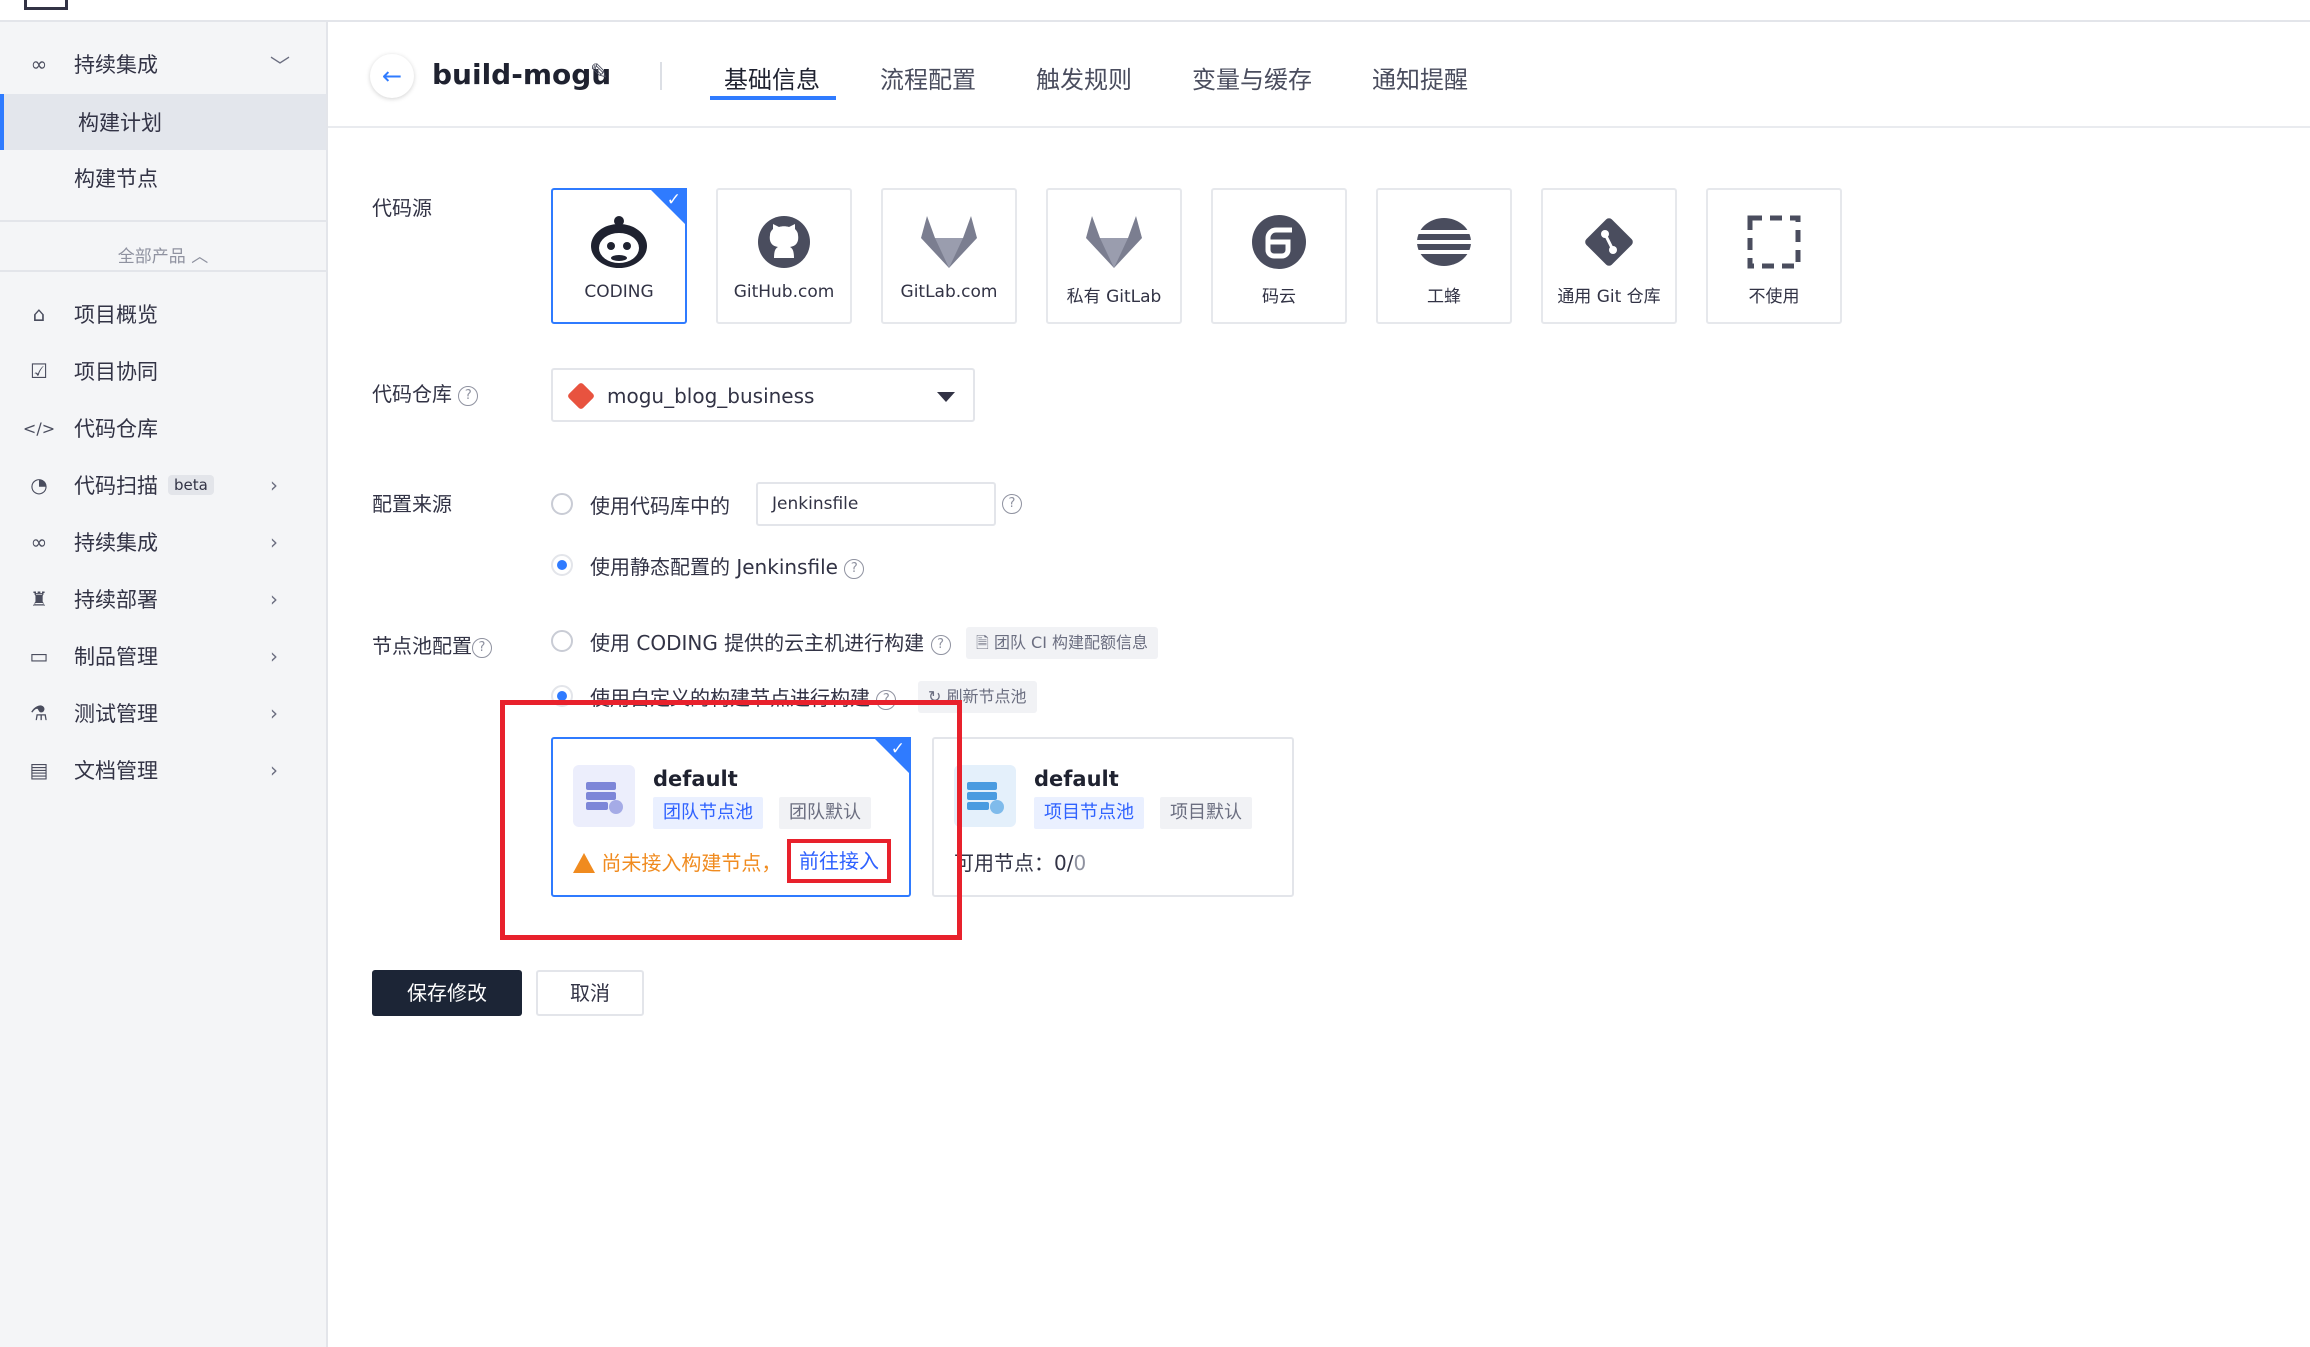 The width and height of the screenshot is (2310, 1347). What do you see at coordinates (163, 770) in the screenshot?
I see `sidebar-item-docs: ▤ 文档管理 ›` at bounding box center [163, 770].